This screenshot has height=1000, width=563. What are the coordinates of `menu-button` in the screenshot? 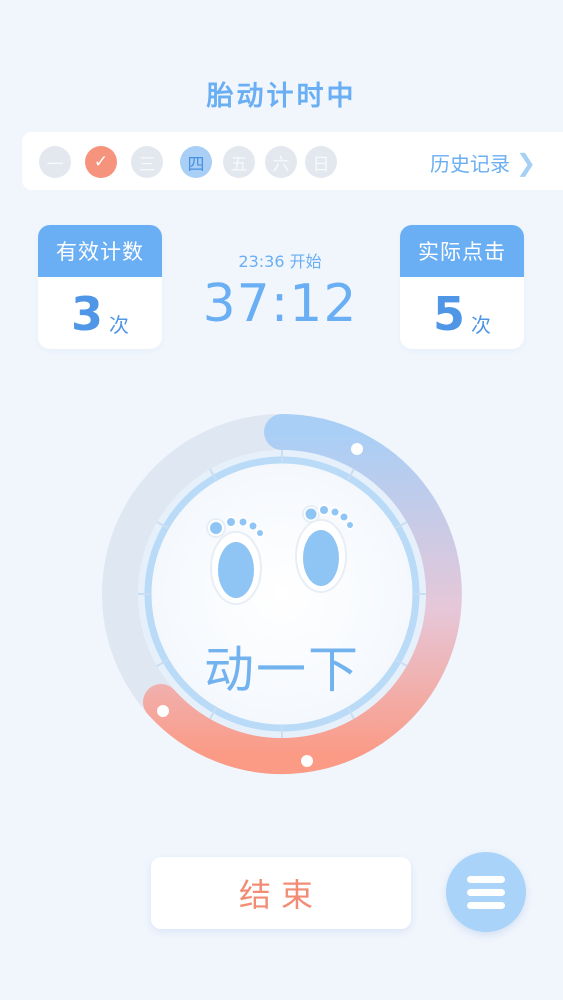 It's located at (486, 892).